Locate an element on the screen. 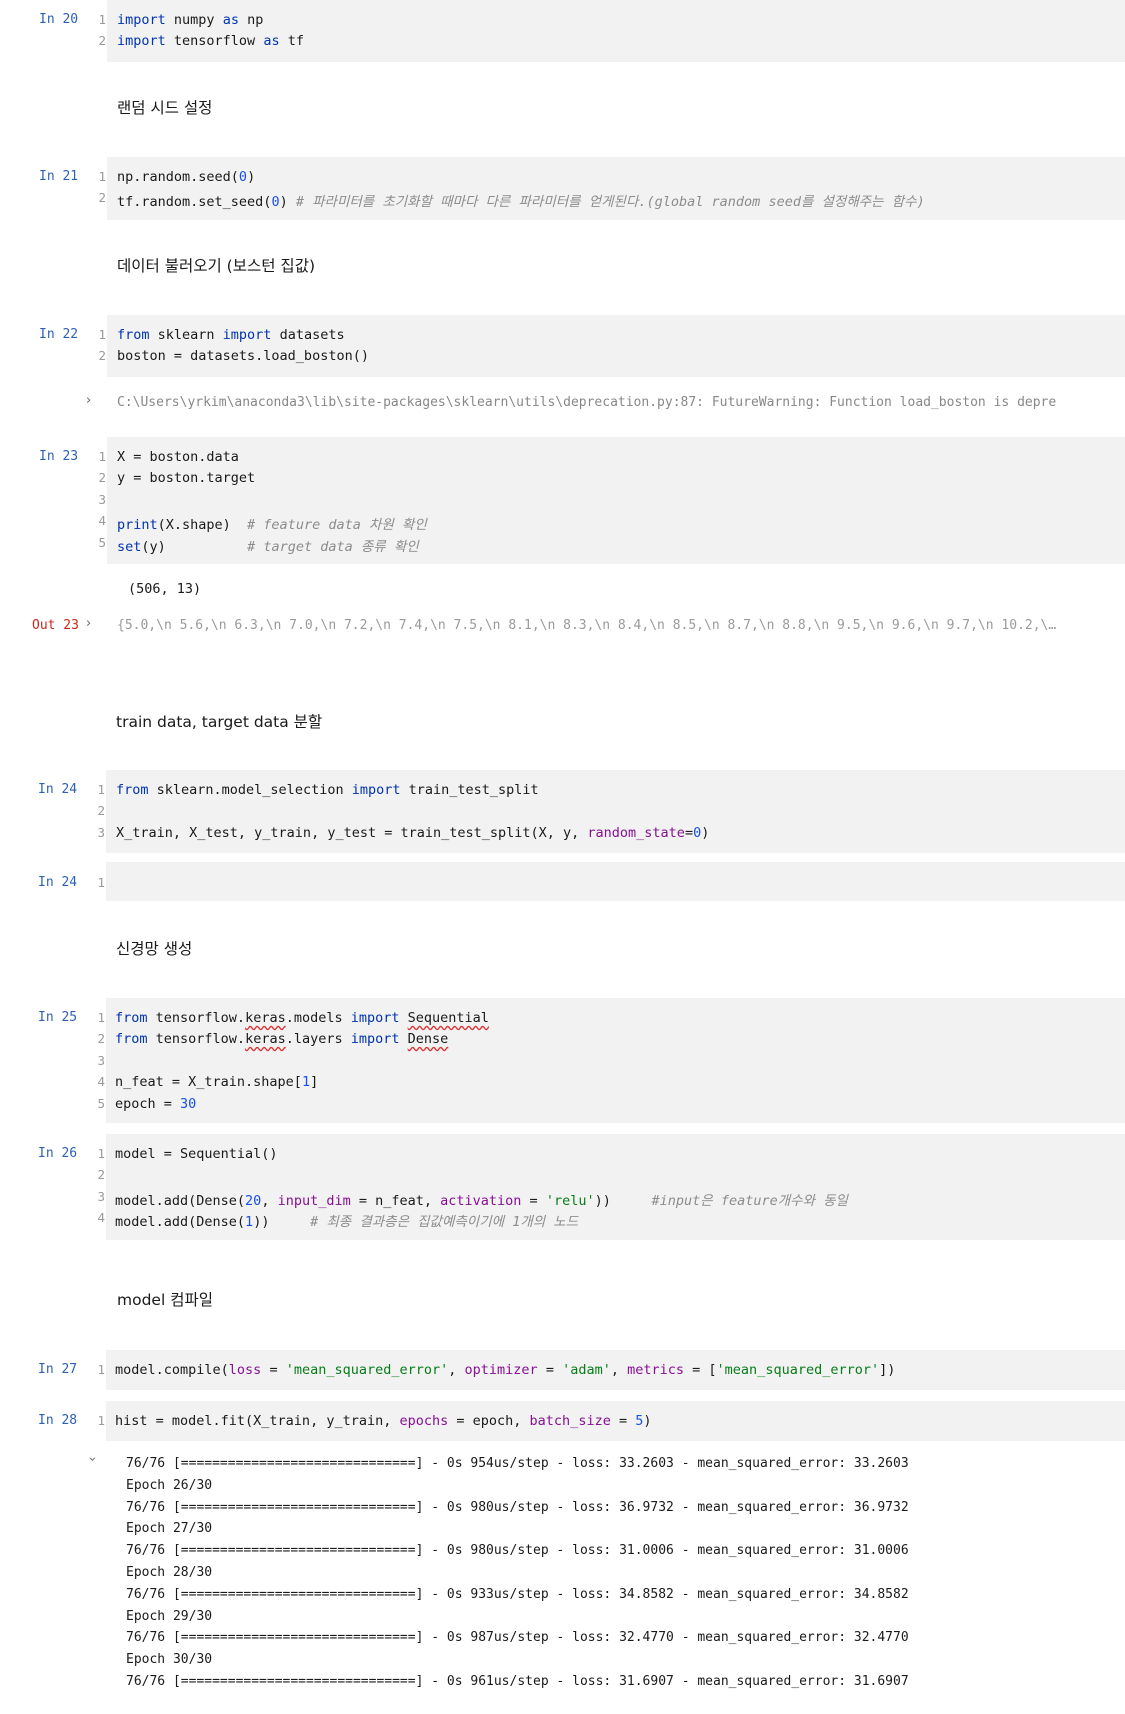  code-token: keras is located at coordinates (265, 1018).